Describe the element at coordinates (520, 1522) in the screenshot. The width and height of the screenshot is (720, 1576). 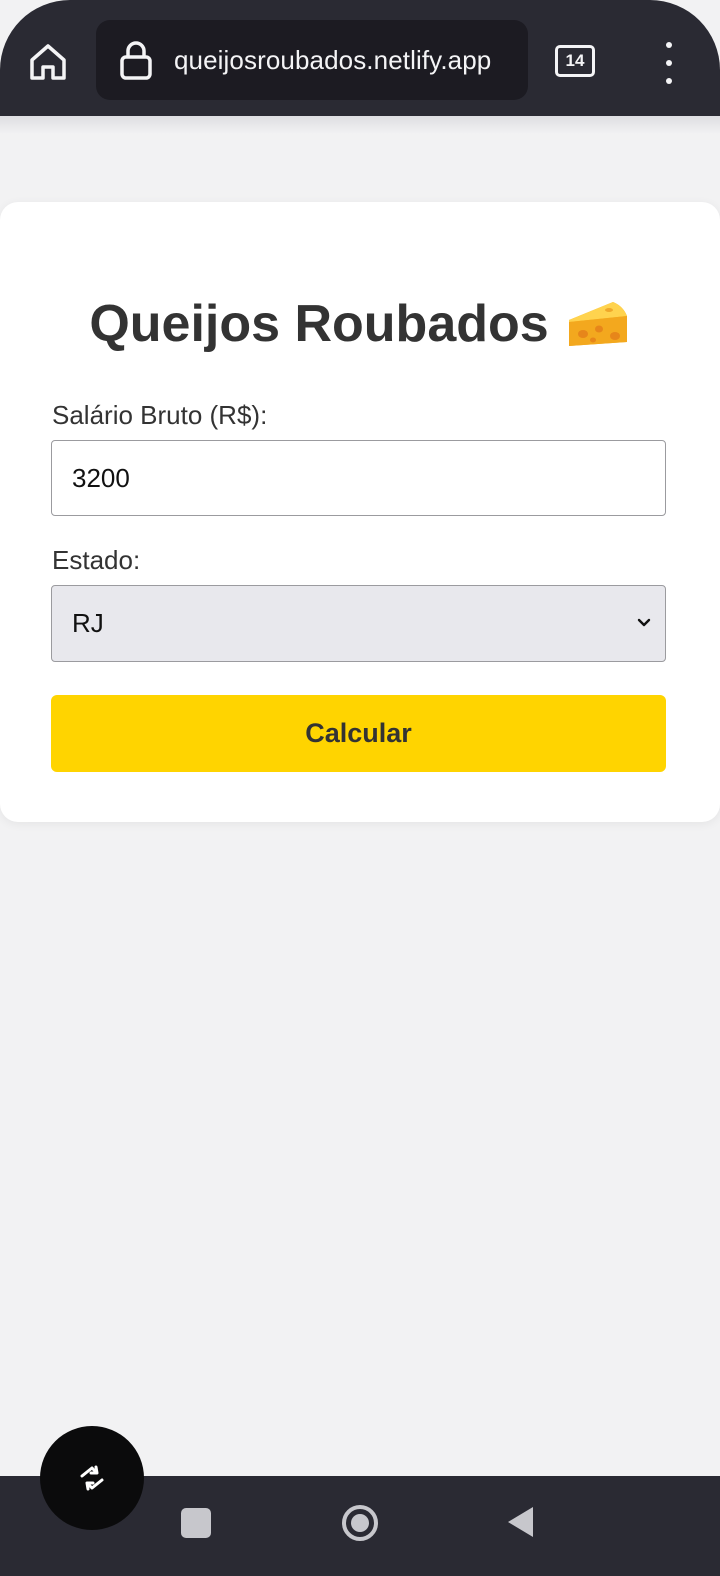
I see `back-icon` at that location.